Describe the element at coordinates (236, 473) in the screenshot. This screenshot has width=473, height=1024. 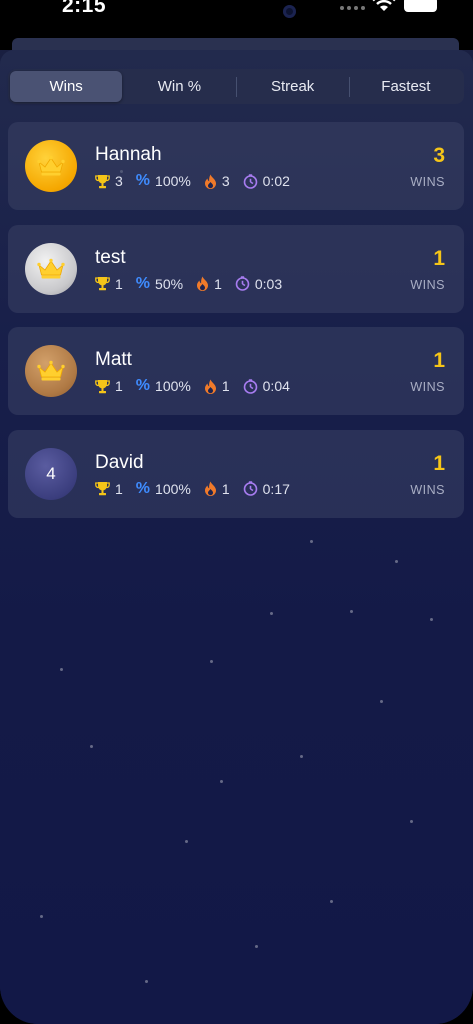
I see `player-row: 4 David 1 % 100% 1 0:17 1 WINS` at that location.